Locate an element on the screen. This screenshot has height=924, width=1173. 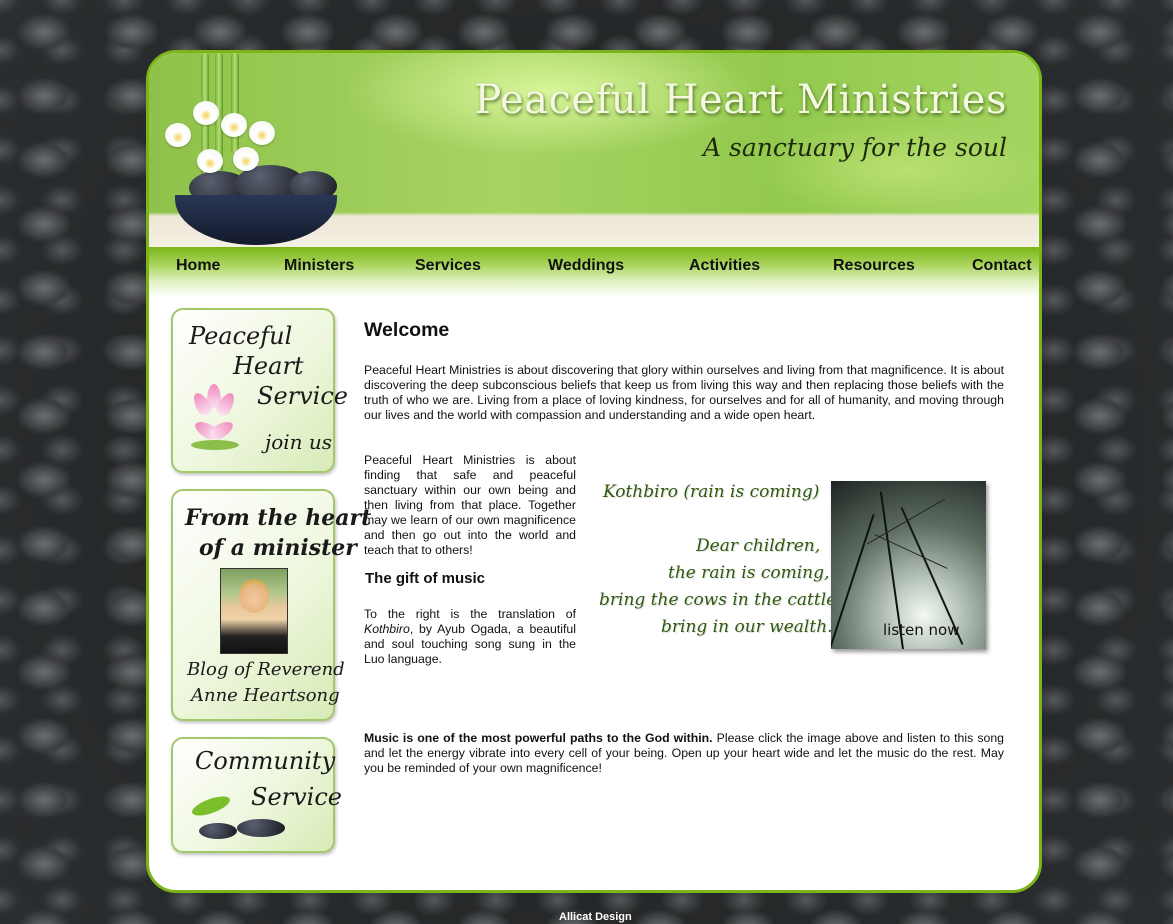
minister-avatar is located at coordinates (254, 611).